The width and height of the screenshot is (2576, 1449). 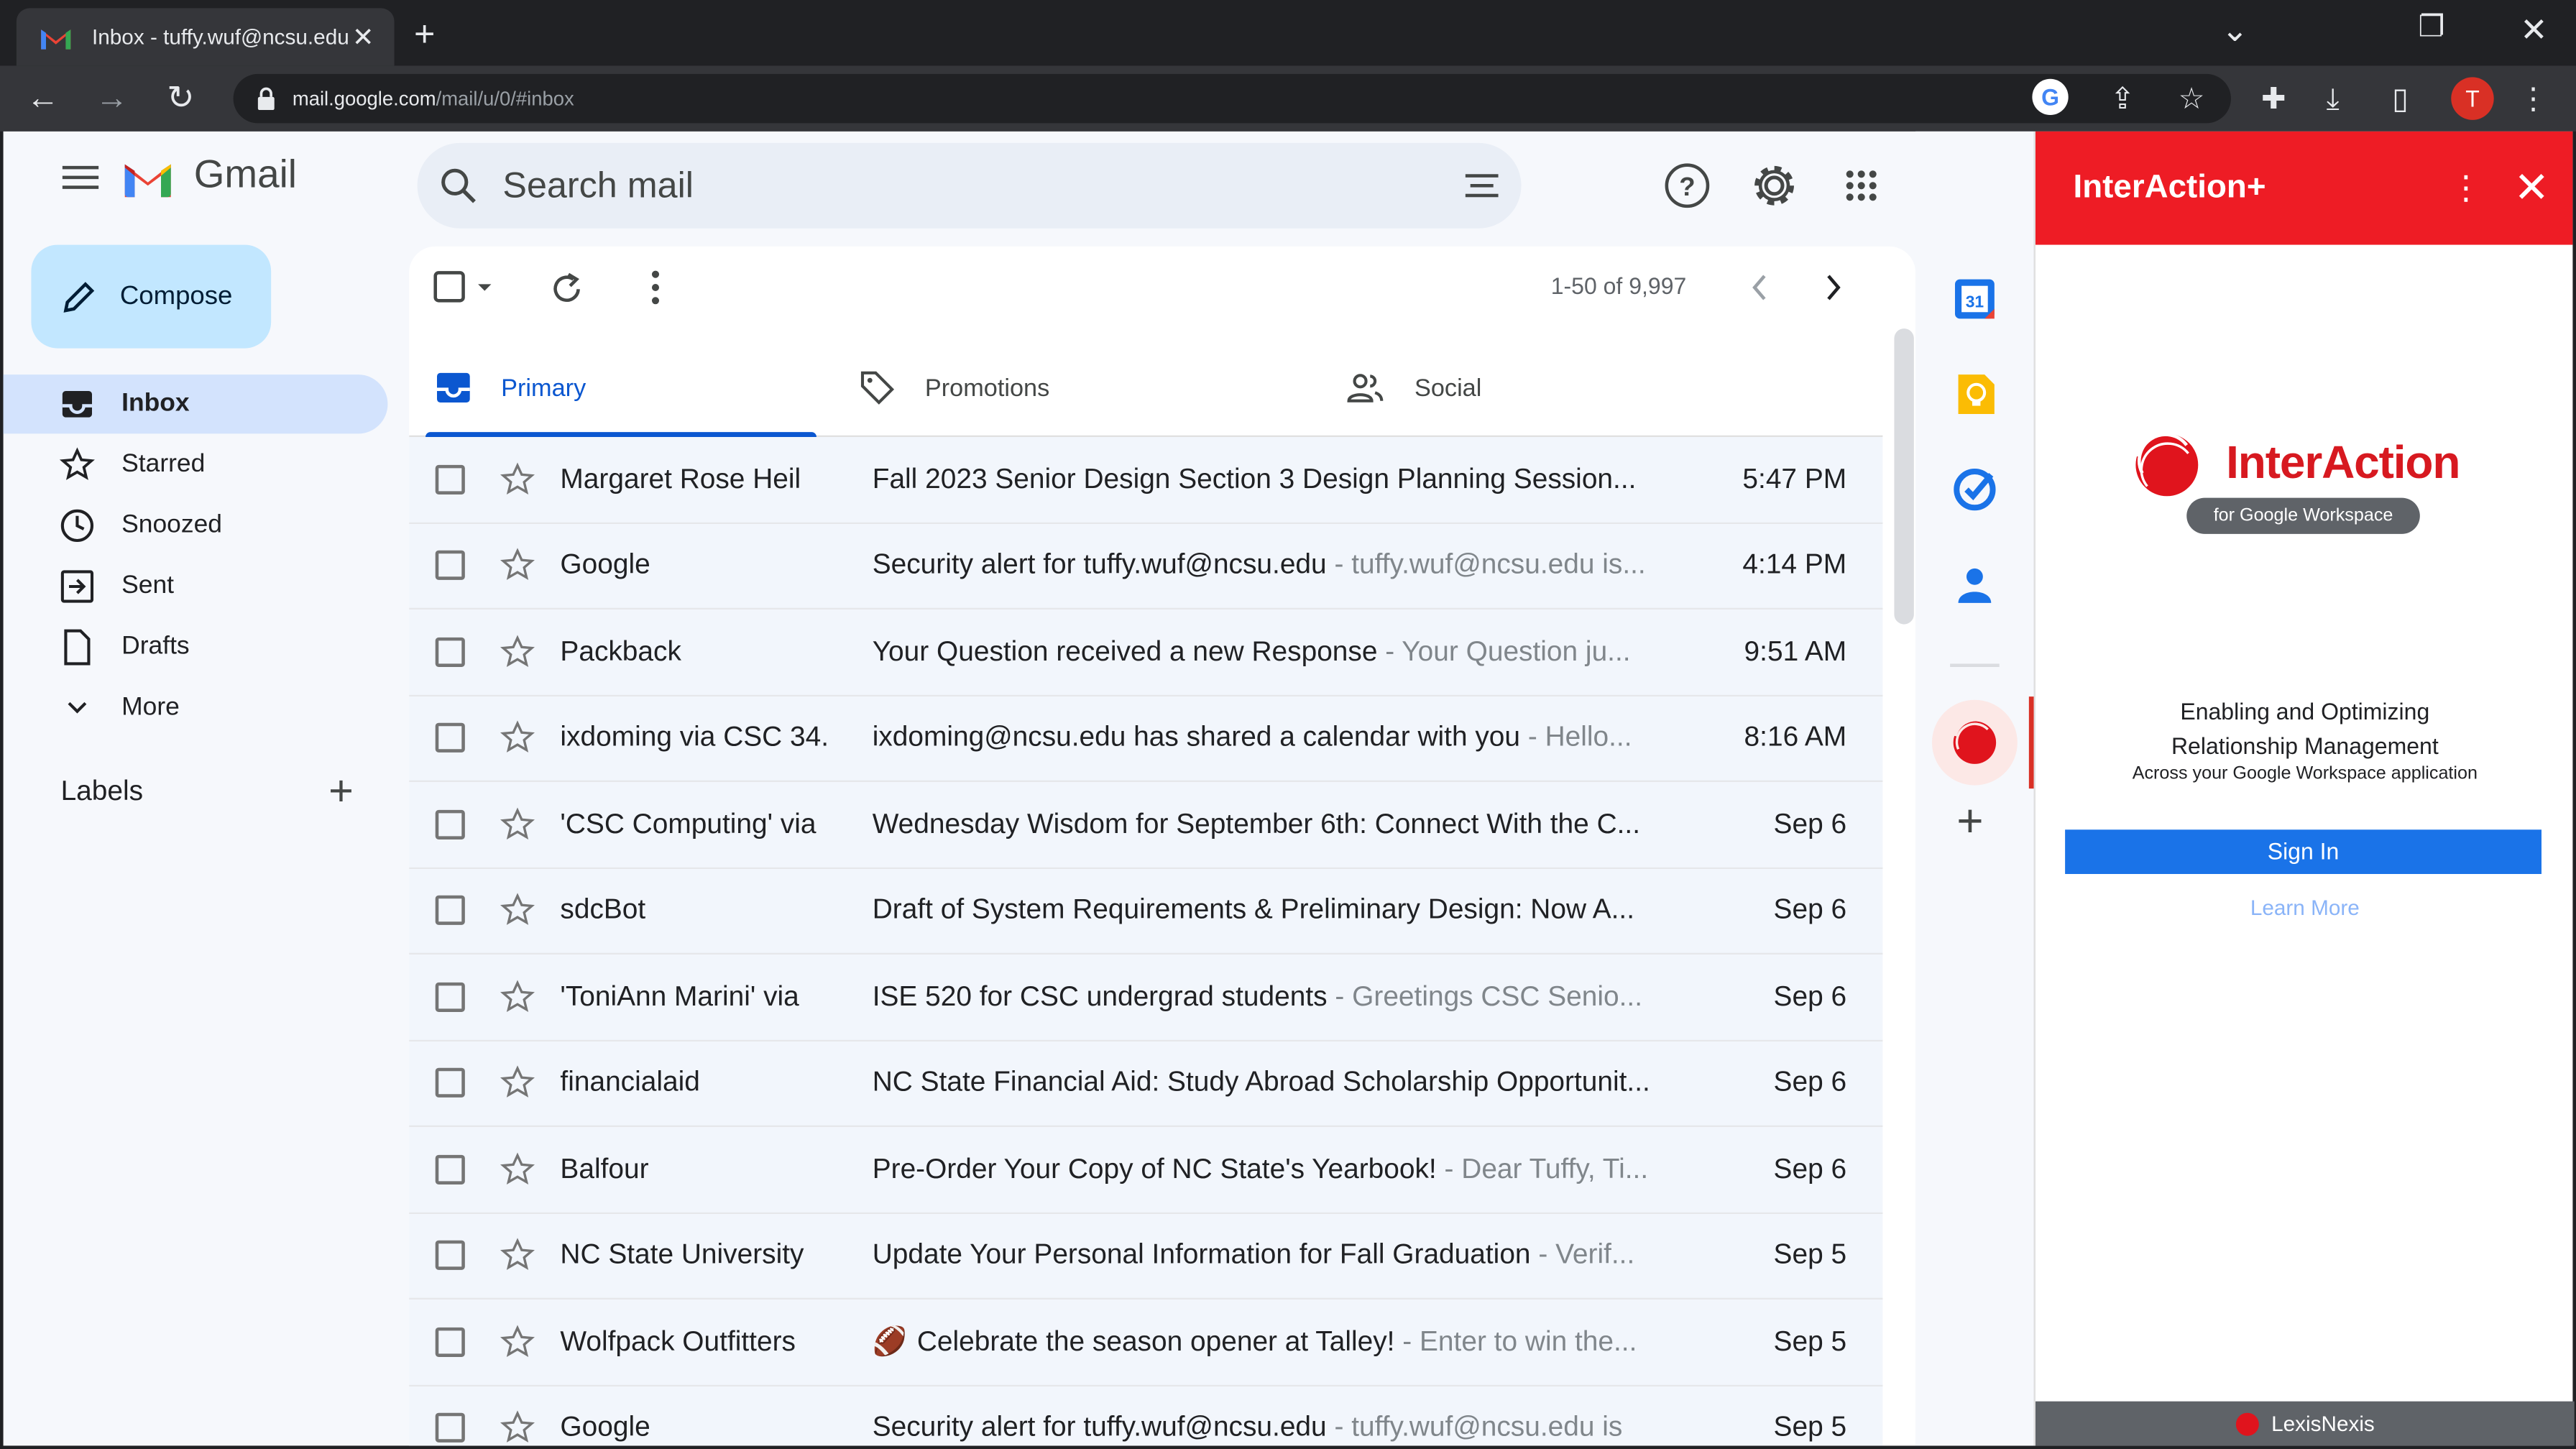 I want to click on sign-in-button: Sign In, so click(x=2303, y=851).